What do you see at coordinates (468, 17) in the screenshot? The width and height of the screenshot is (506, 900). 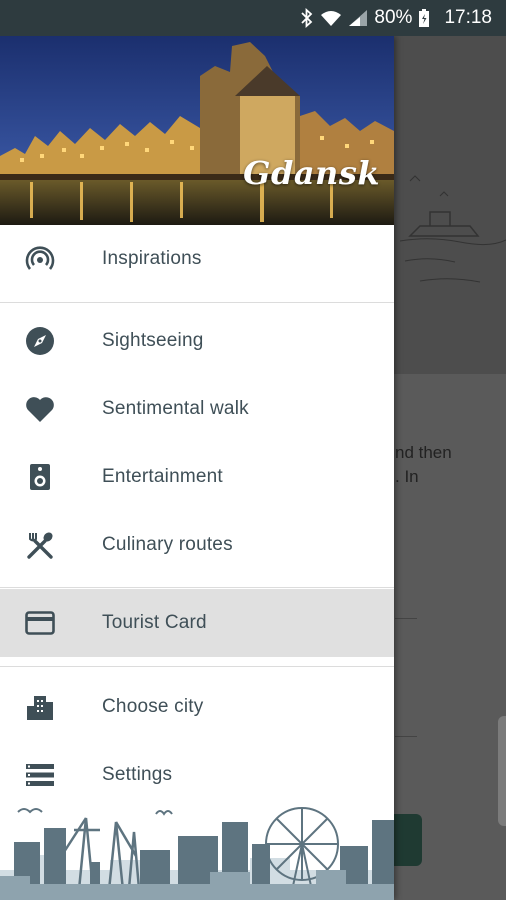 I see `clock: 17:18` at bounding box center [468, 17].